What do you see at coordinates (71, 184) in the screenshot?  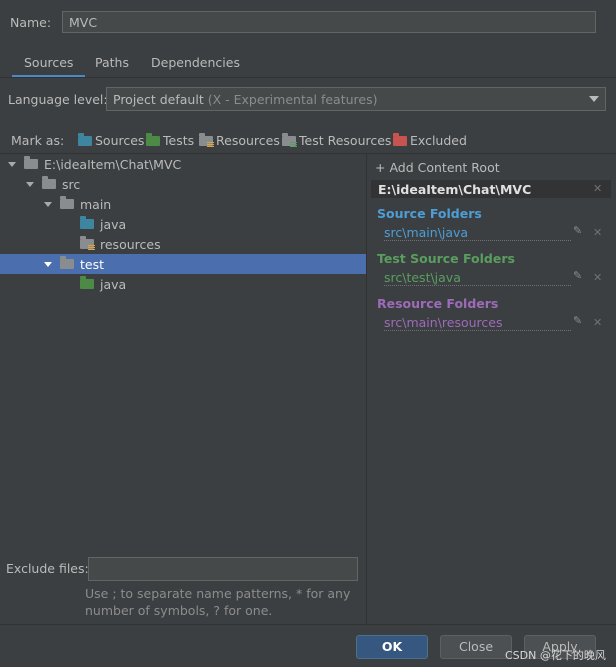 I see `tree-row-label: src` at bounding box center [71, 184].